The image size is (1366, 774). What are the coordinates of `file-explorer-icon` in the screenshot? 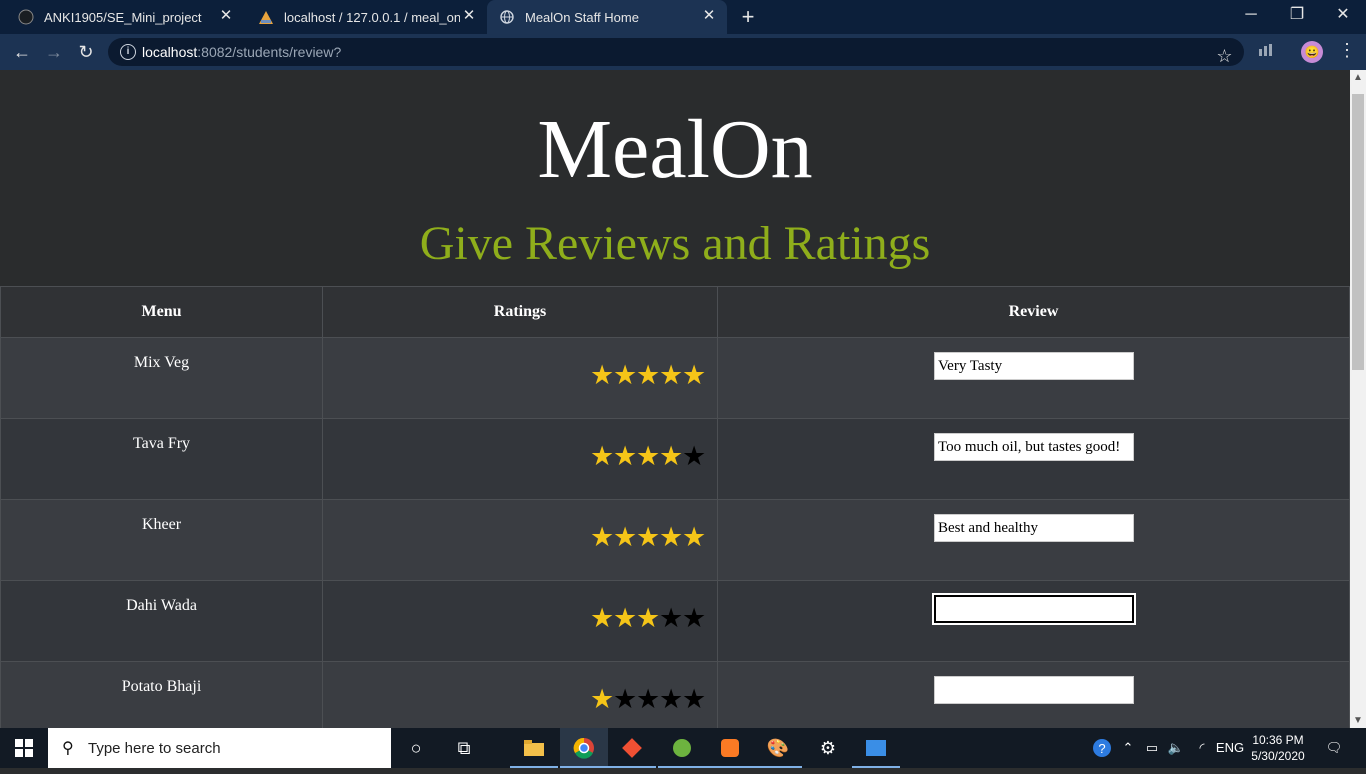 It's located at (534, 748).